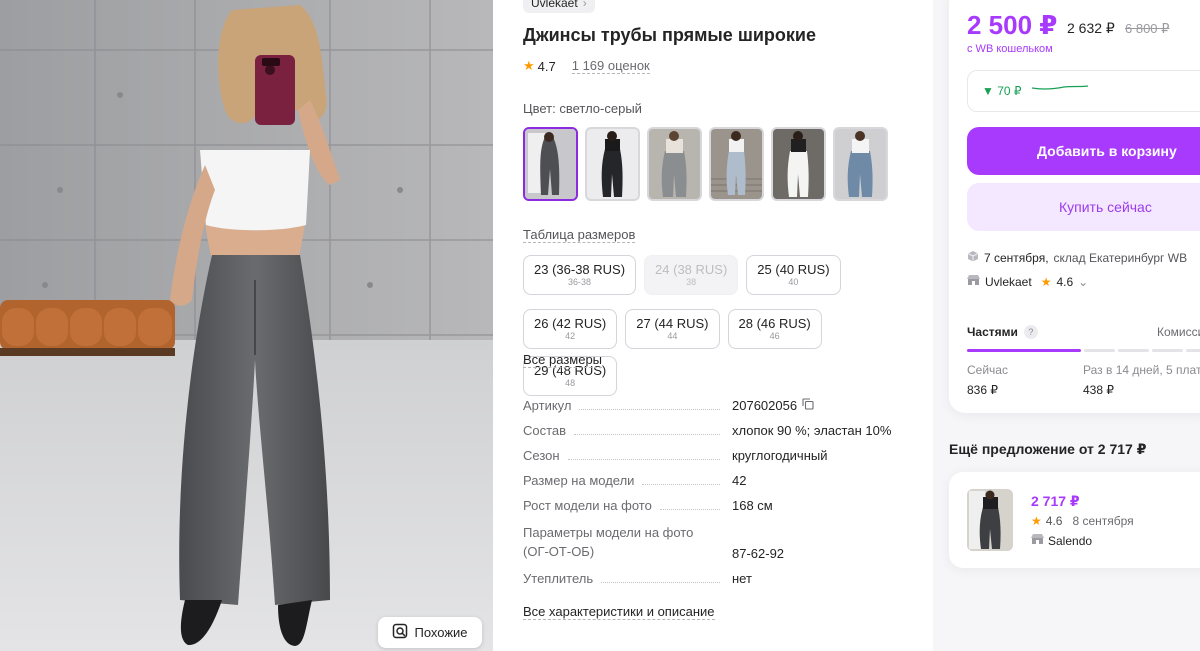 This screenshot has height=651, width=1200. What do you see at coordinates (752, 505) in the screenshot?
I see `spec-value-text: 168 см` at bounding box center [752, 505].